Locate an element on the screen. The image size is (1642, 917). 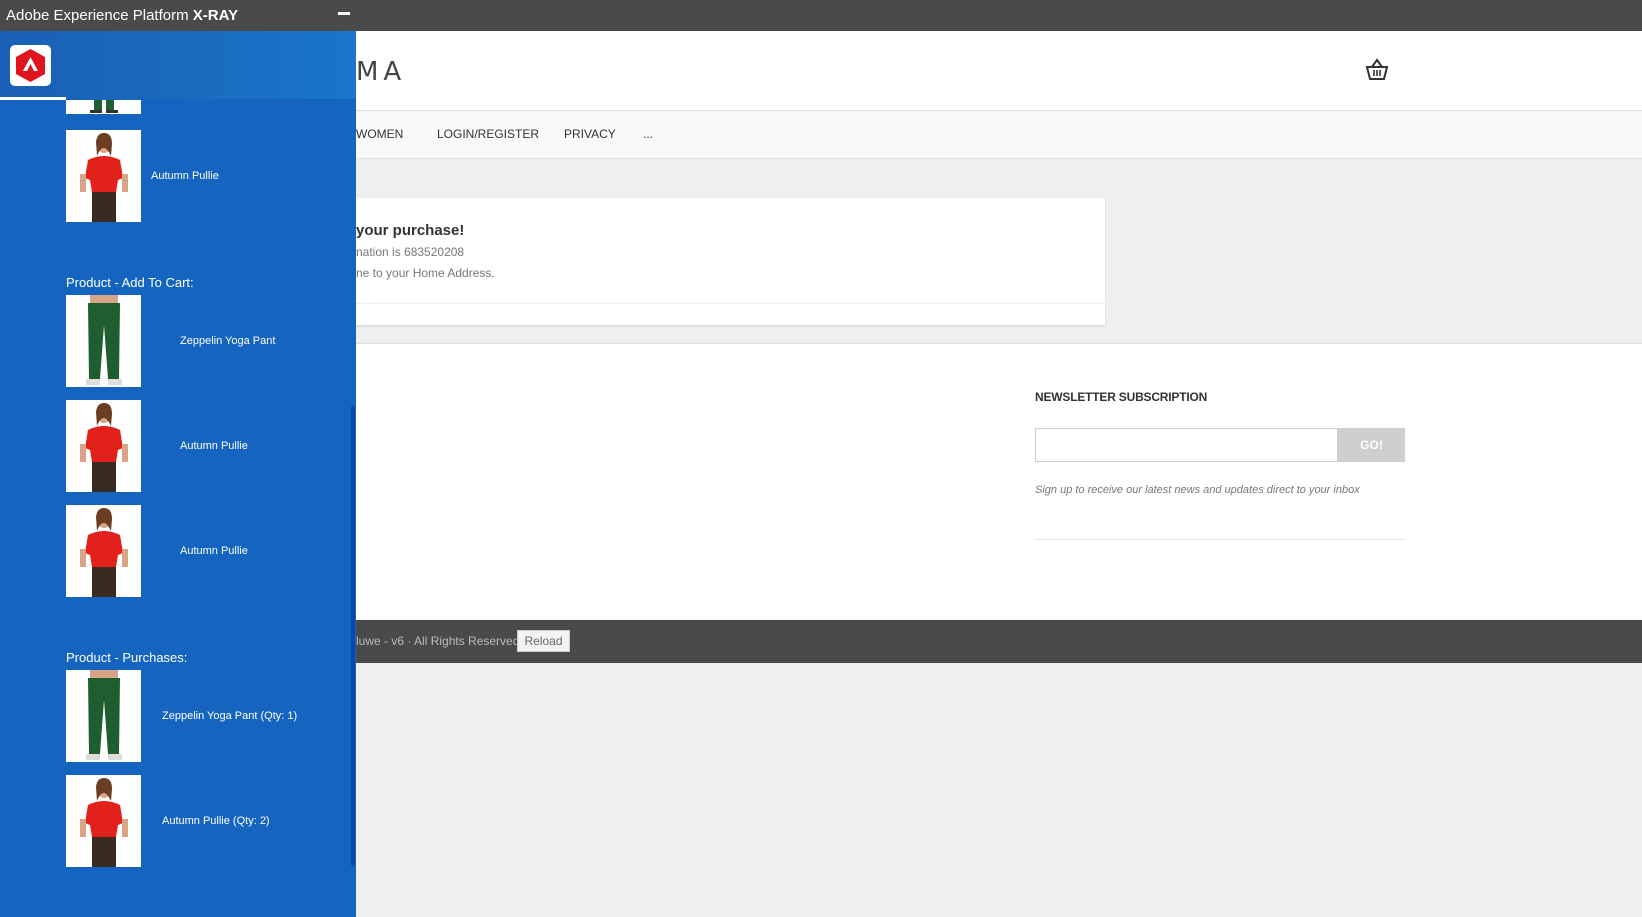
confirmation-title: your purchase! is located at coordinates (410, 230).